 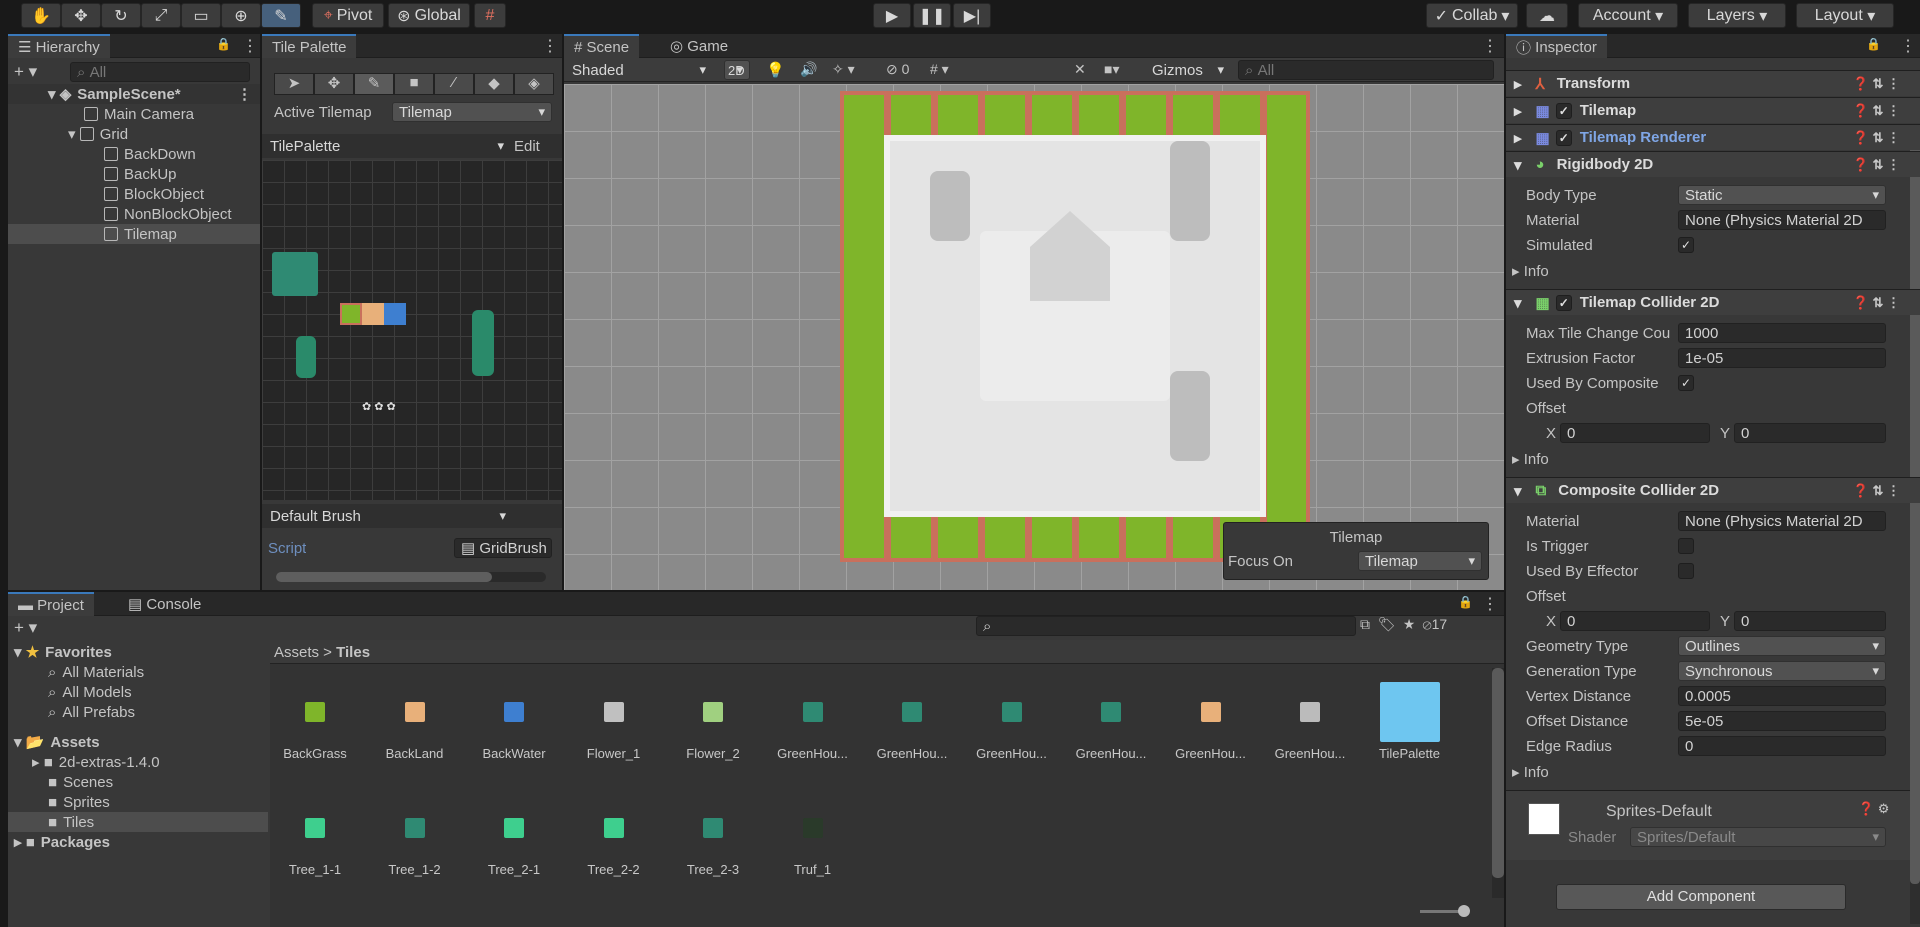 What do you see at coordinates (41, 15) in the screenshot?
I see `hand-tool-icon: ✋` at bounding box center [41, 15].